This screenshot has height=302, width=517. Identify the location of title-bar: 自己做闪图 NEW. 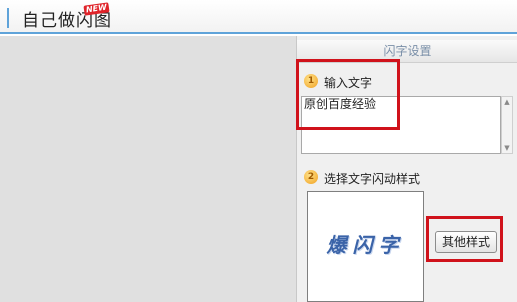
(258, 17).